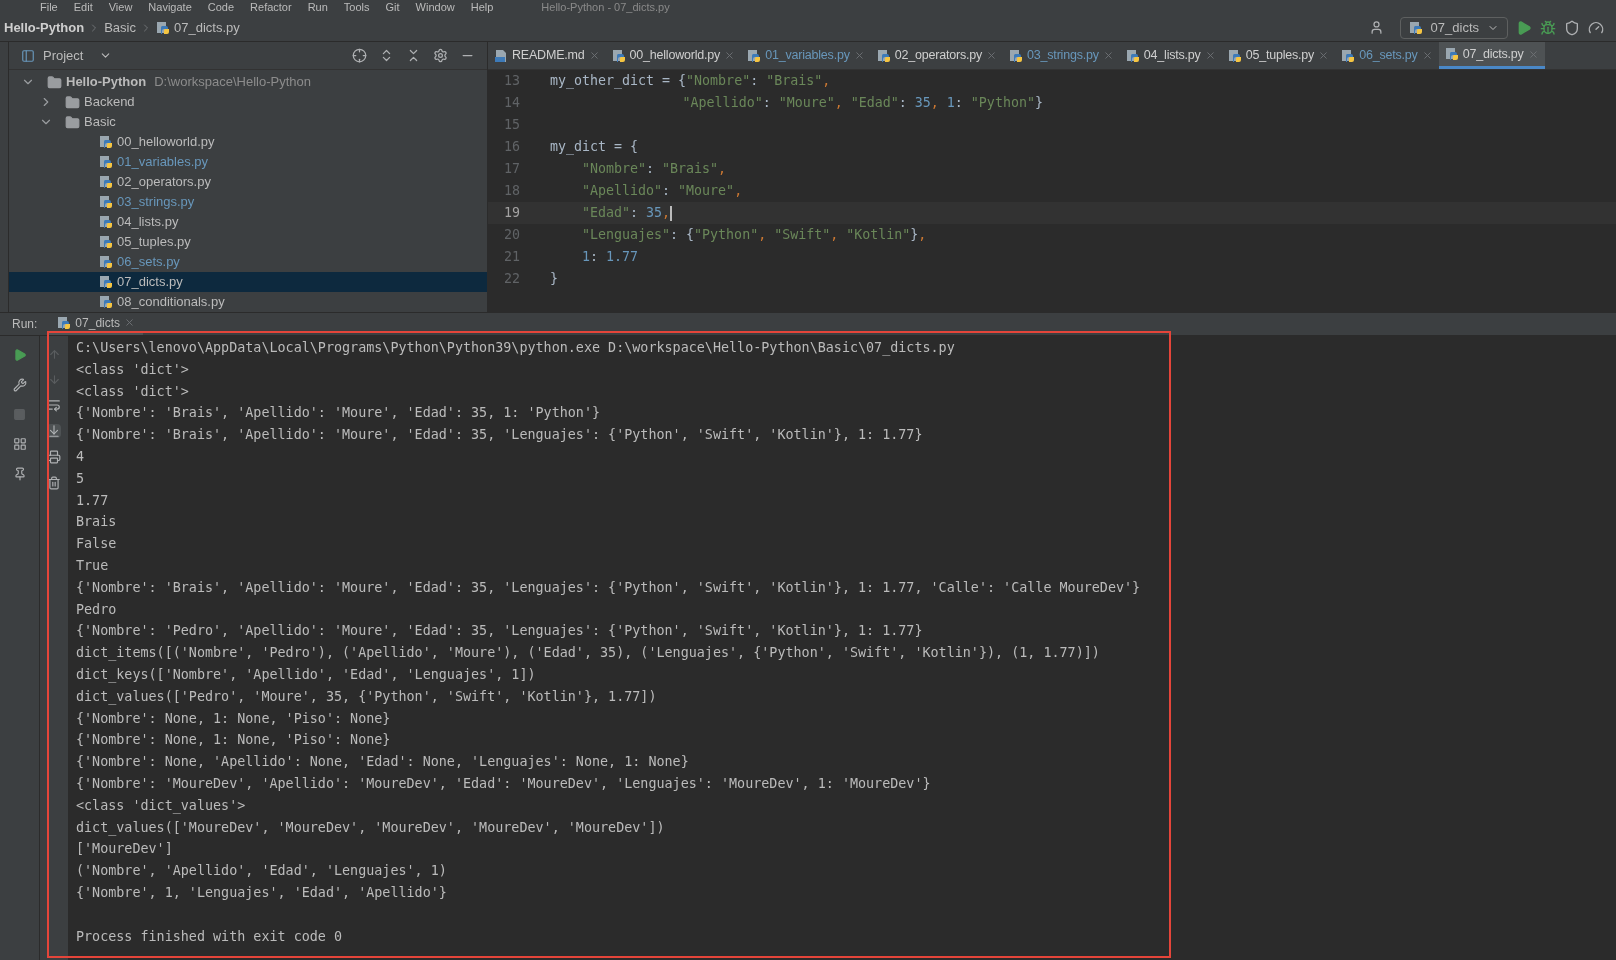  Describe the element at coordinates (54, 457) in the screenshot. I see `print-icon` at that location.